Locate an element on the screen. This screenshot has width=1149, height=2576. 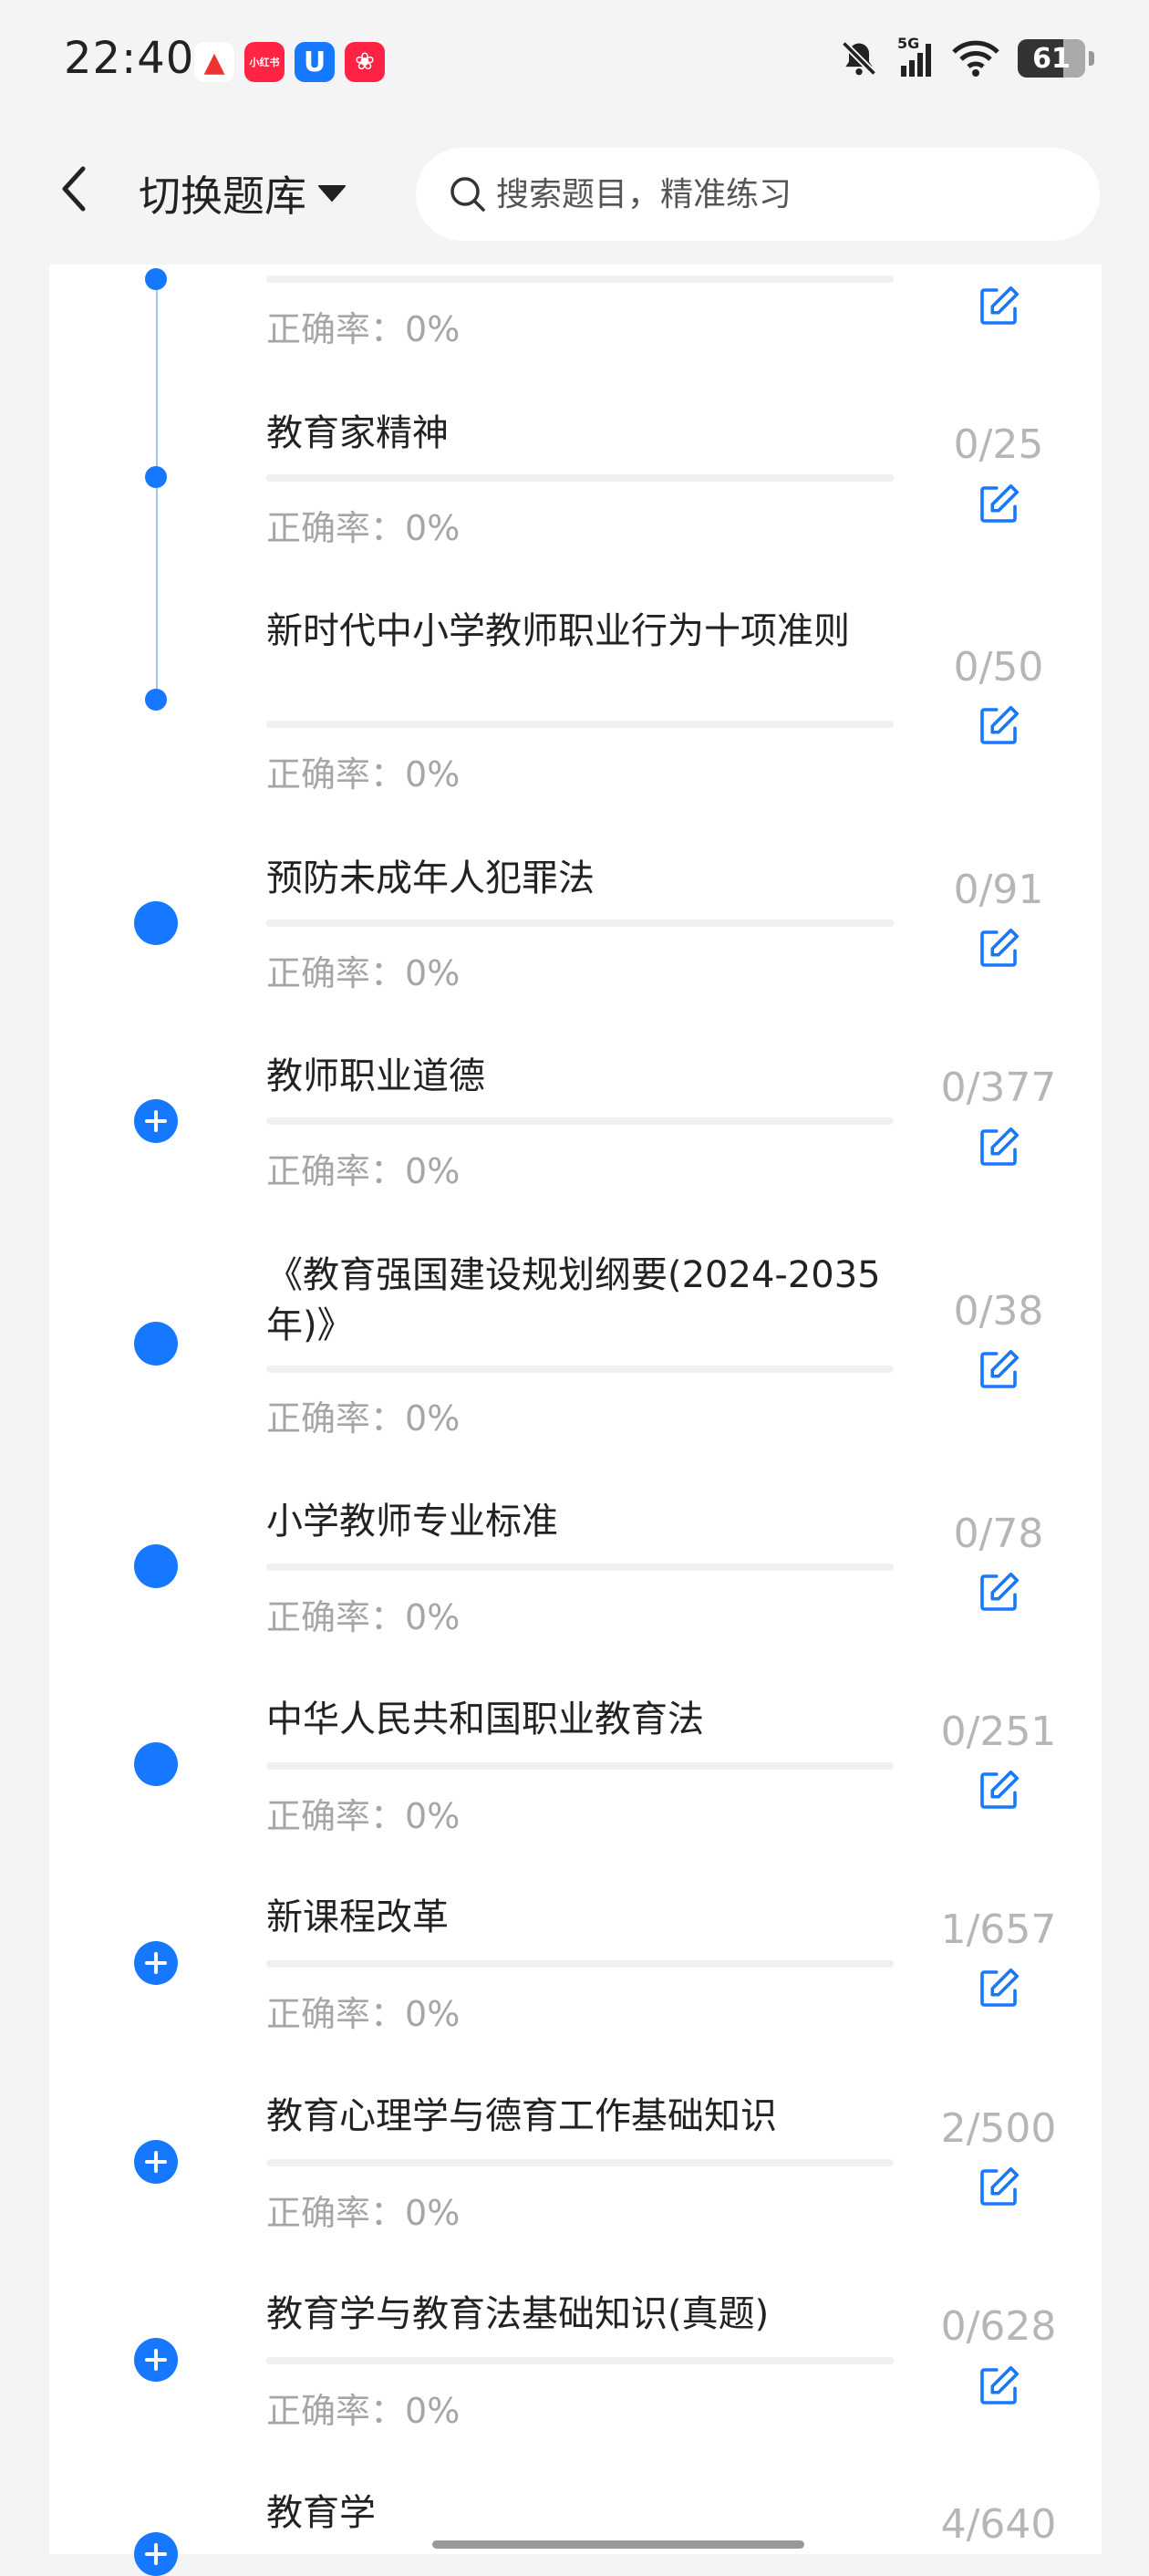
caret-down-icon is located at coordinates (332, 193).